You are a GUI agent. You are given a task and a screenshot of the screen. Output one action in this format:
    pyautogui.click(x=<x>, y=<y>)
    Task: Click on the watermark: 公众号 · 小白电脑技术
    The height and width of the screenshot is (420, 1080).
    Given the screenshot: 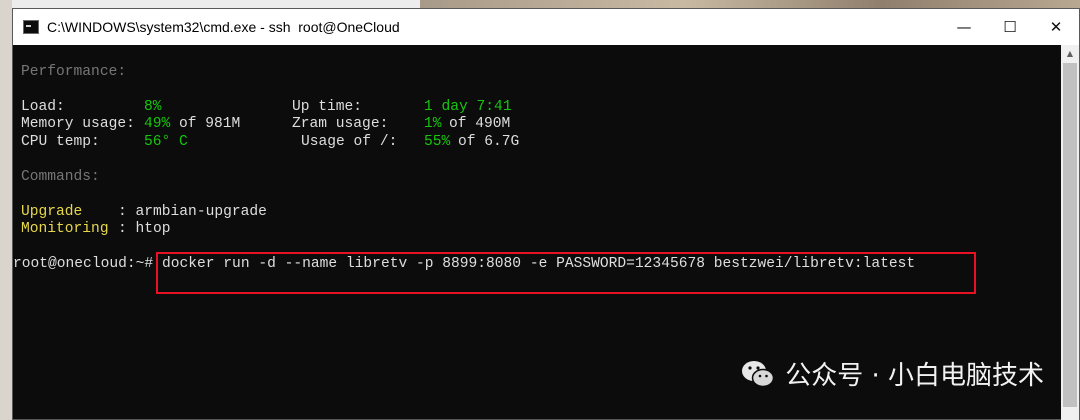 What is the action you would take?
    pyautogui.click(x=892, y=373)
    